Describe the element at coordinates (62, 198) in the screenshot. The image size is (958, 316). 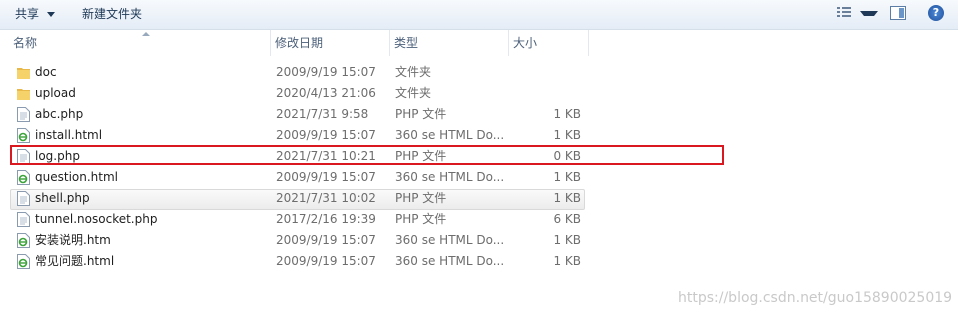
I see `file-name: shell.php` at that location.